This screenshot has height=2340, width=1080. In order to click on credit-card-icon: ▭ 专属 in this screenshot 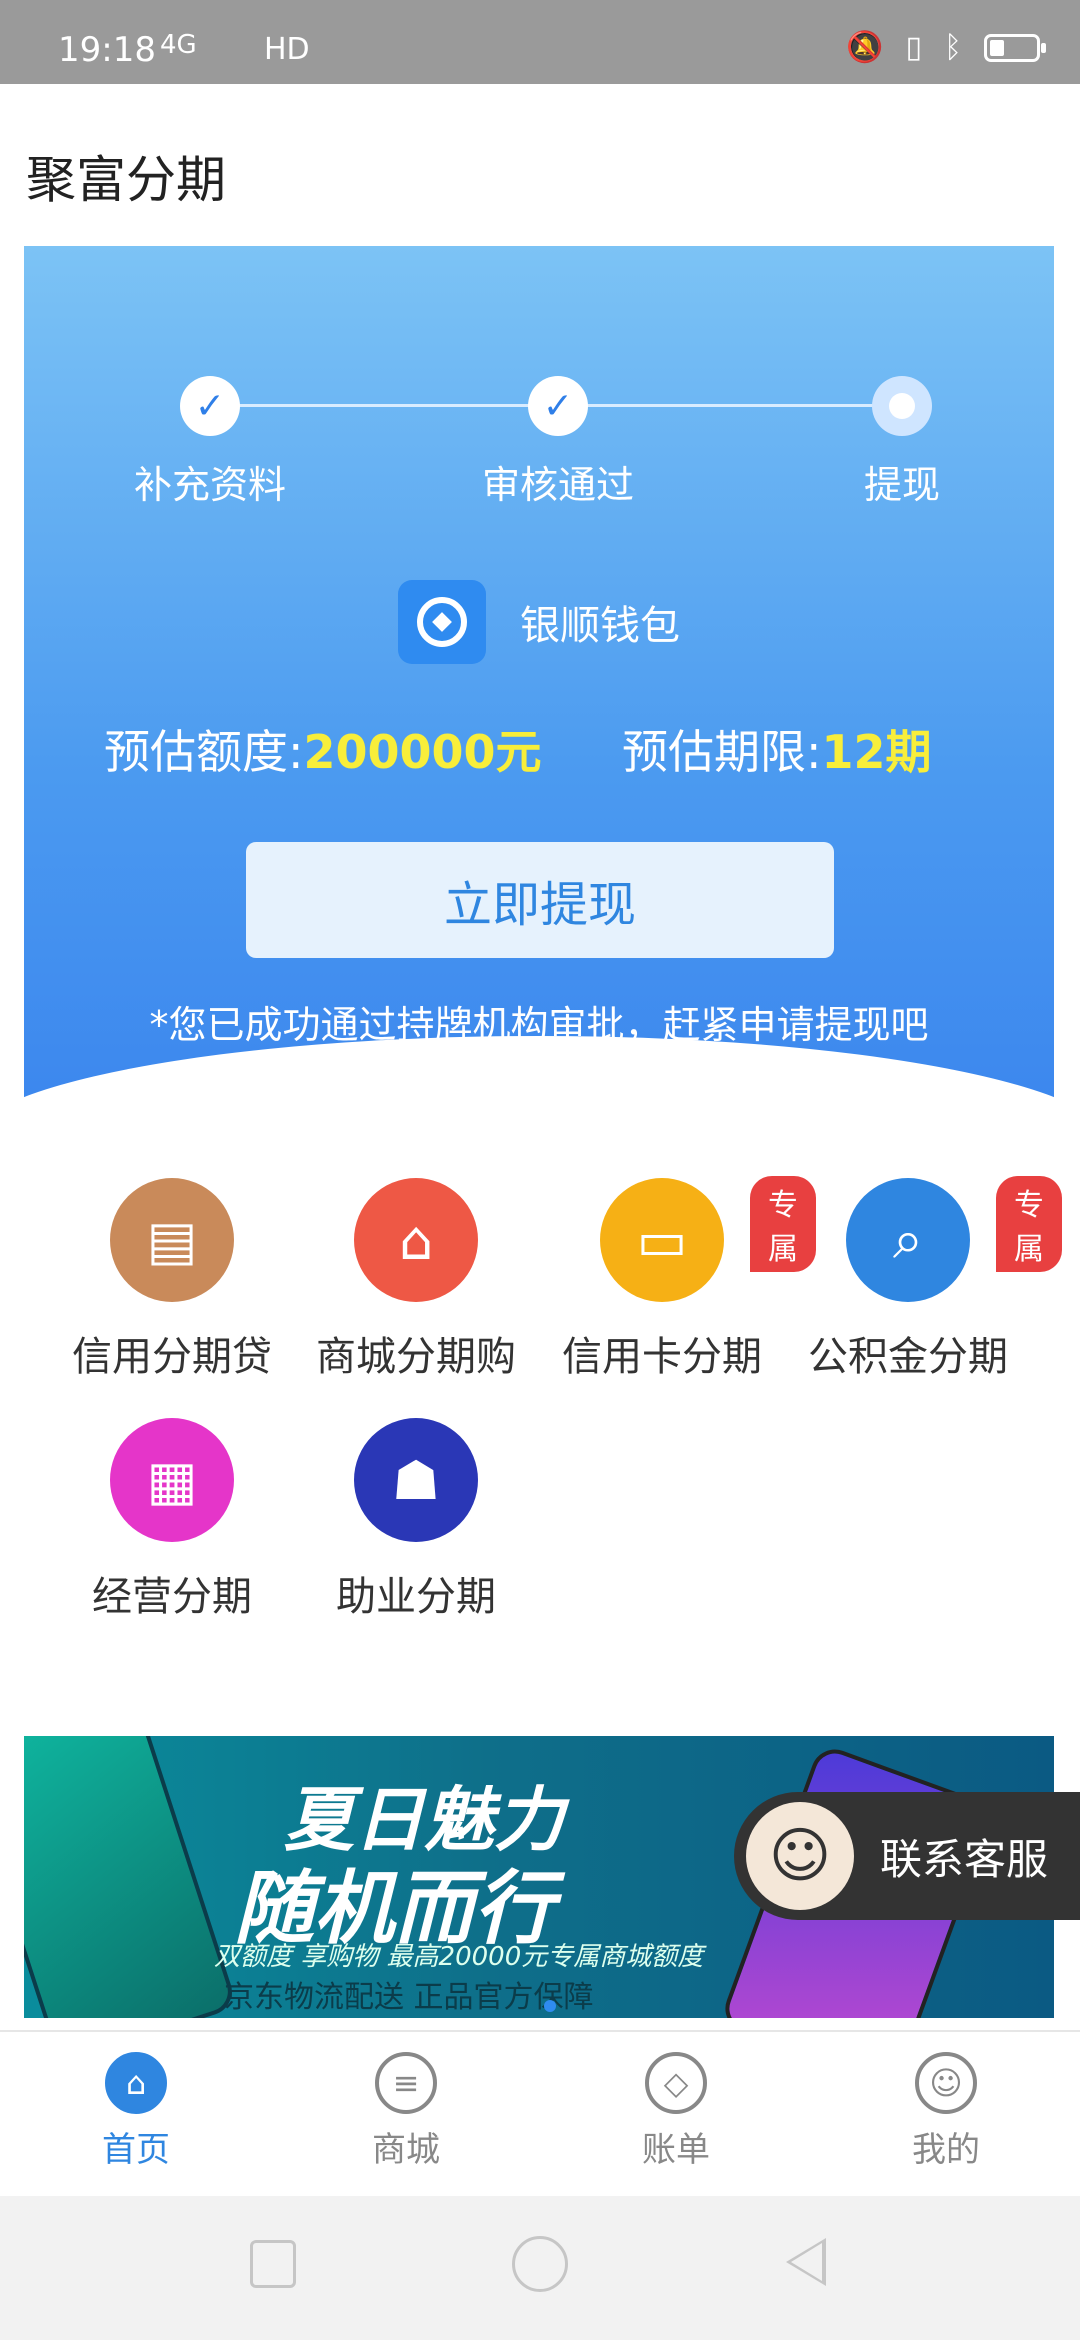, I will do `click(708, 1239)`.